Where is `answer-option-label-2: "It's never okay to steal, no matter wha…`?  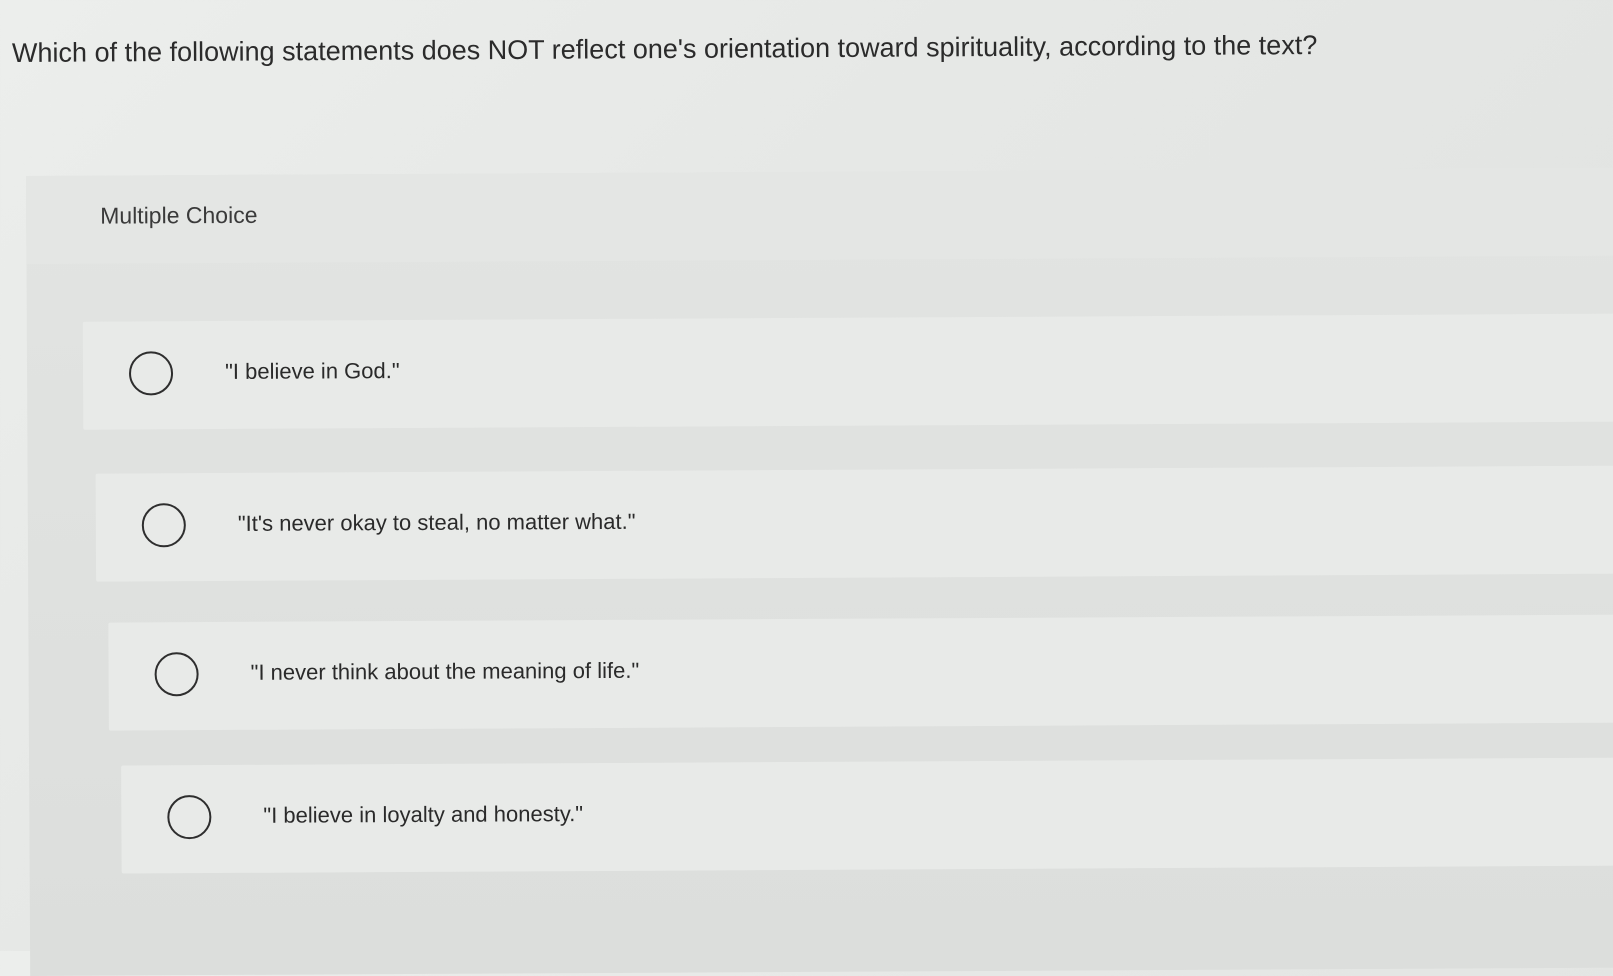
answer-option-label-2: "It's never okay to steal, no matter wha… is located at coordinates (436, 522).